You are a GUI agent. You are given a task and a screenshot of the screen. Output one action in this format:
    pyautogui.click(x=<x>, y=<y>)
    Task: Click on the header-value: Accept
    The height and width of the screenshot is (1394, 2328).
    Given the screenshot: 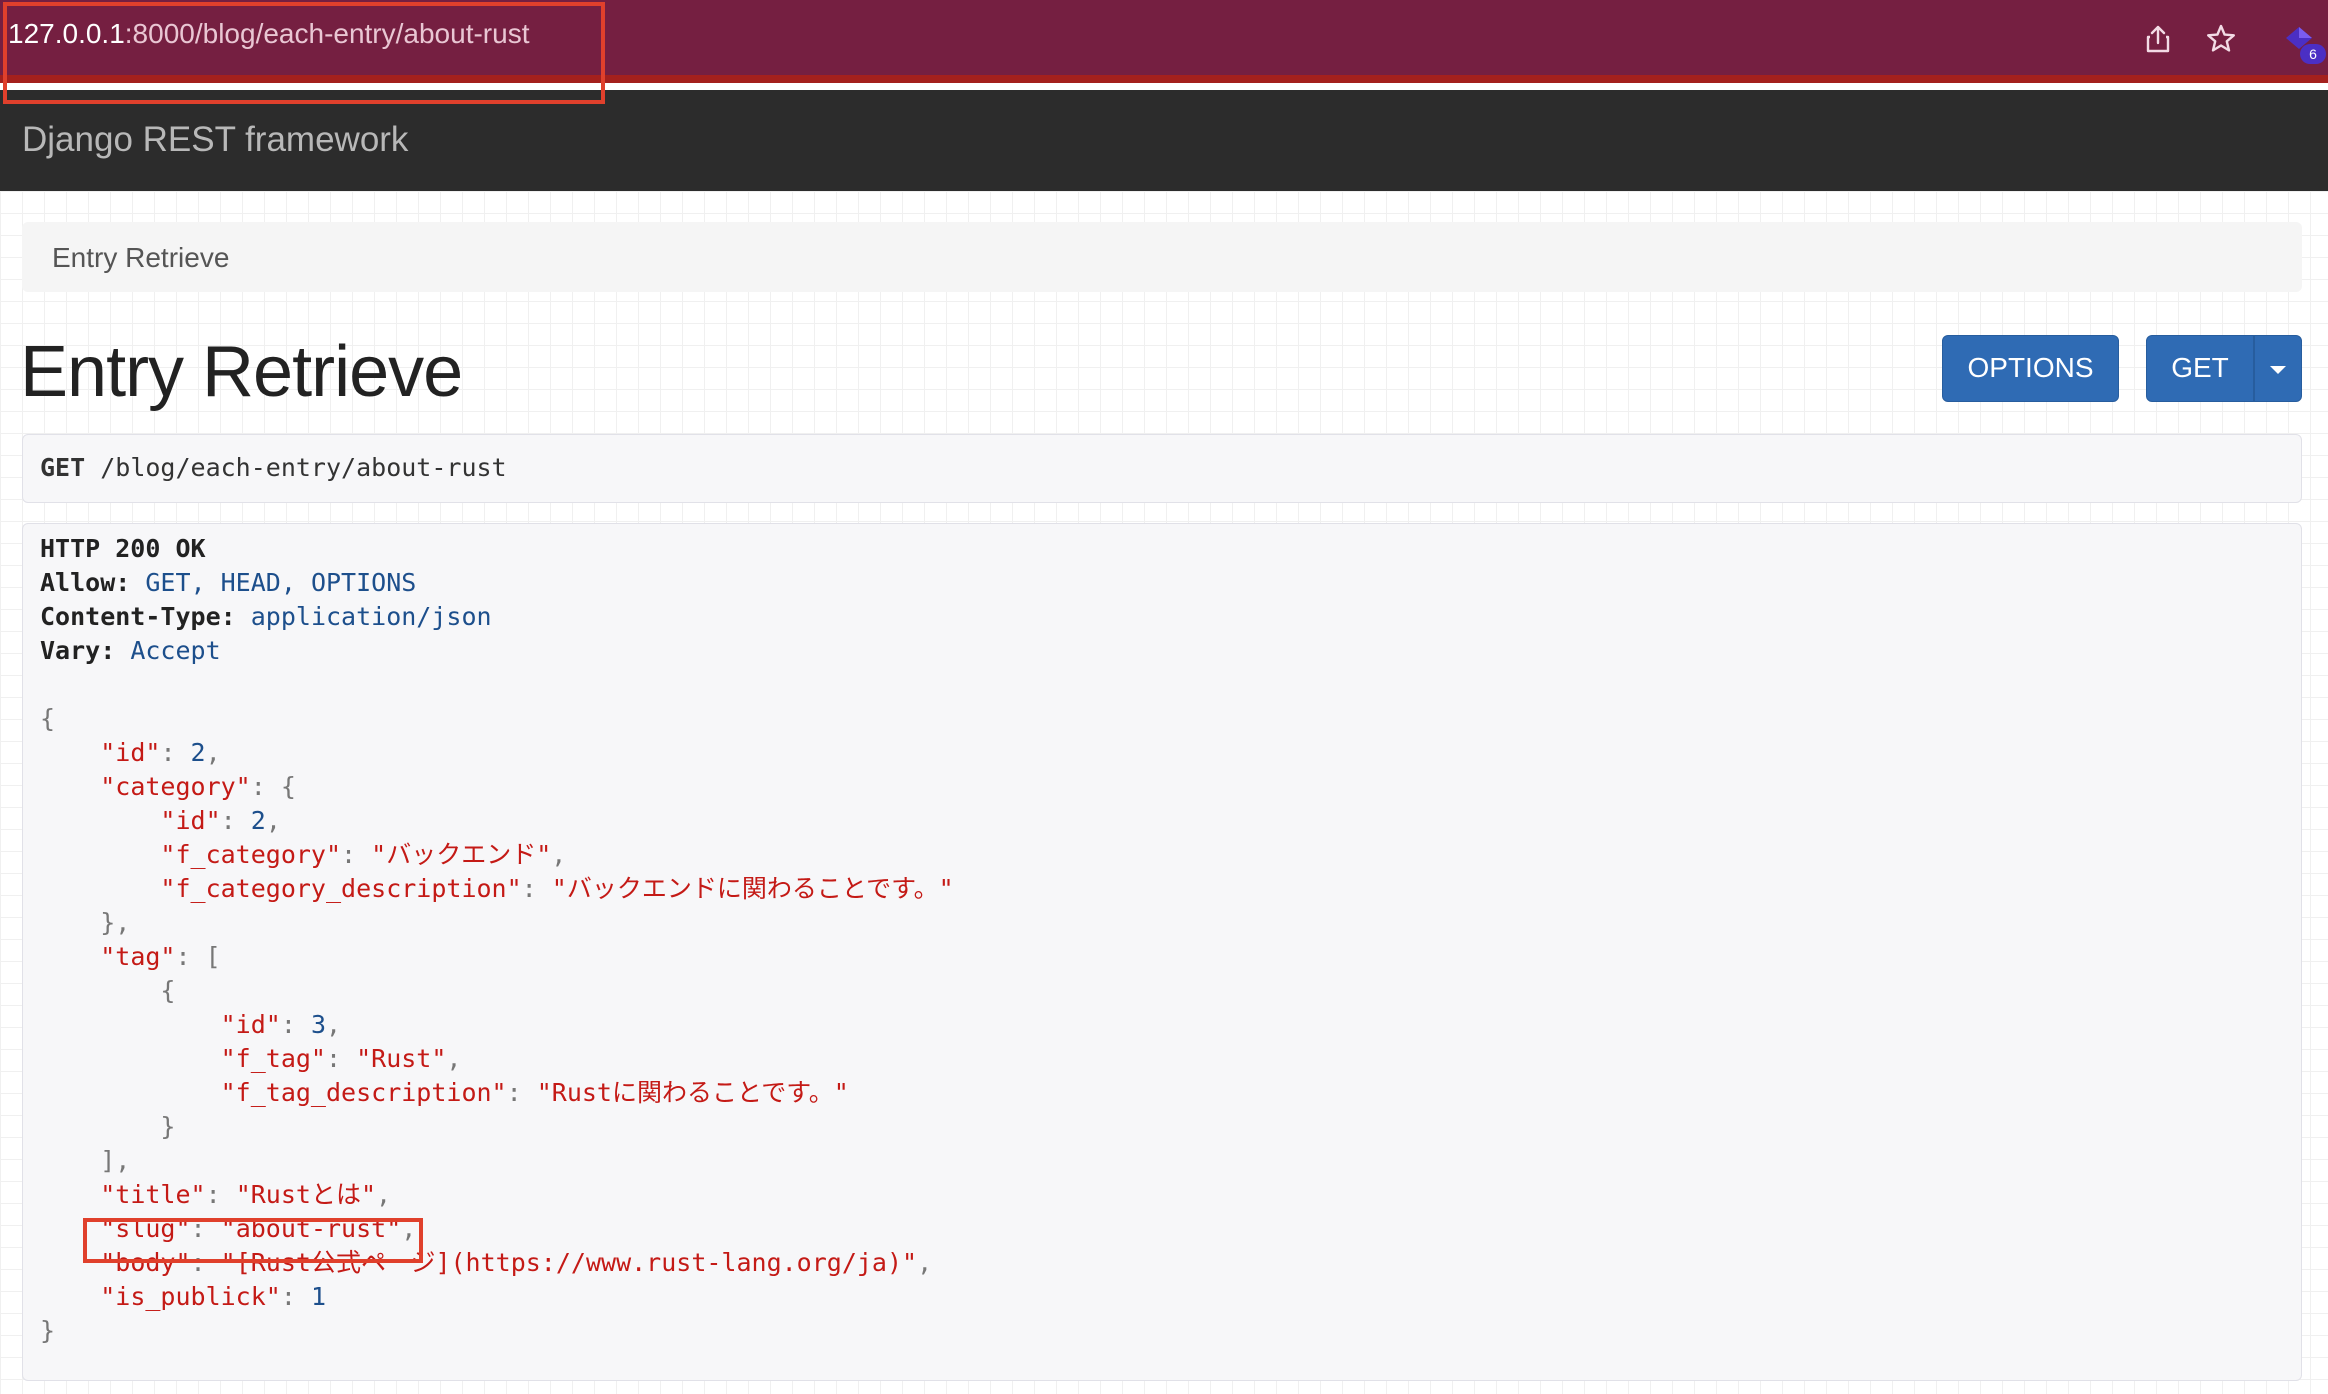 What is the action you would take?
    pyautogui.click(x=175, y=650)
    